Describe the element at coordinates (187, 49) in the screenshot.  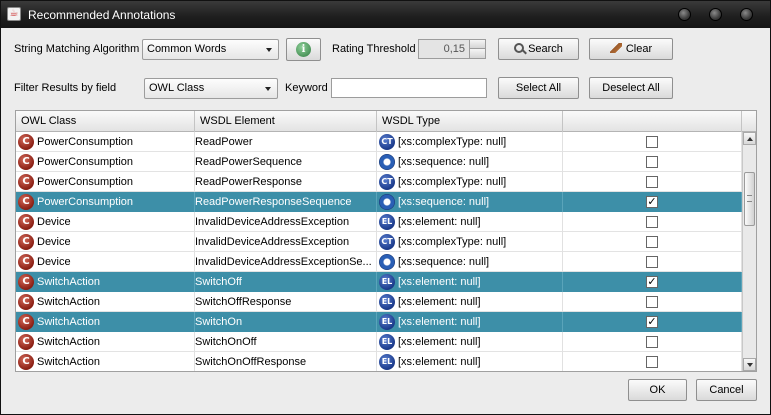
I see `algorithm-select-value: Common Words` at that location.